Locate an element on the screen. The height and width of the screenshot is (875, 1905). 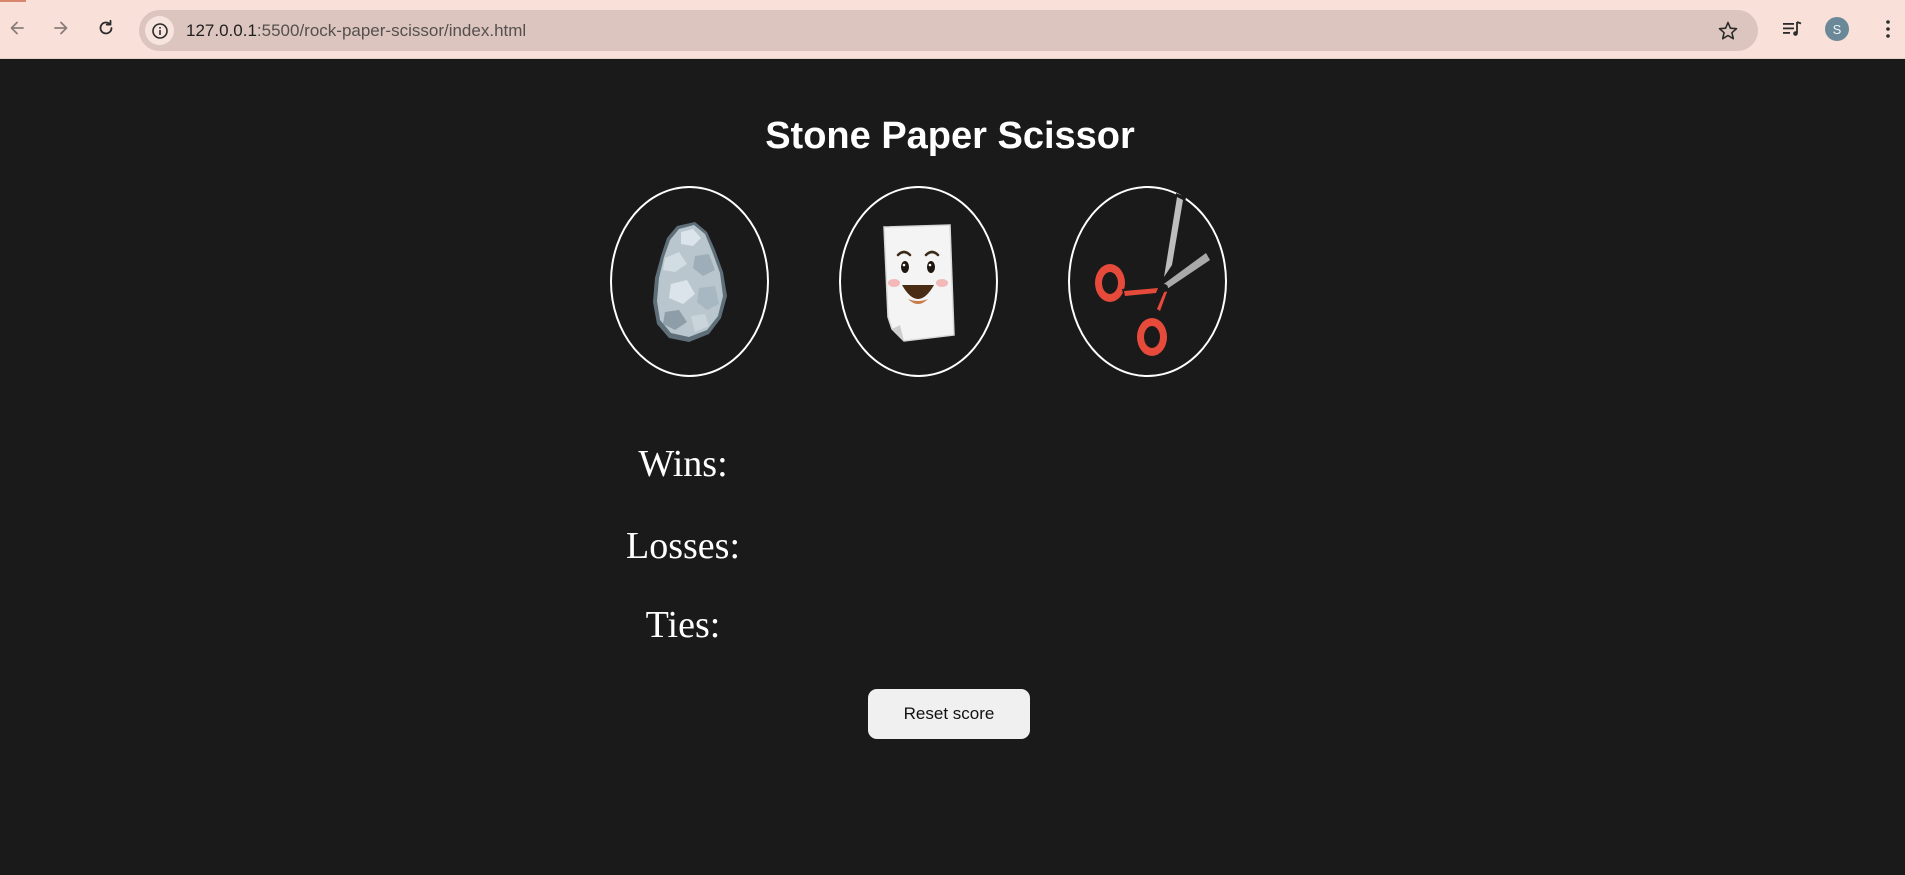
back-arrow-icon is located at coordinates (17, 28).